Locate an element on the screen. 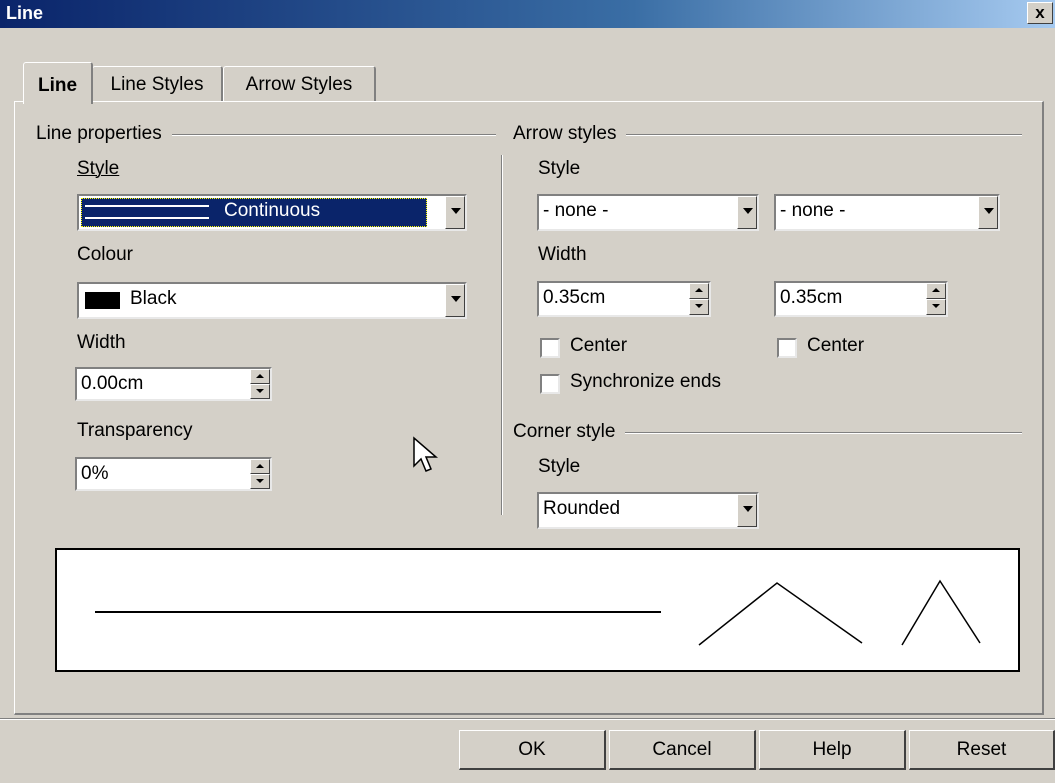 This screenshot has width=1055, height=783. arrow-end-style-value: - none - is located at coordinates (813, 210).